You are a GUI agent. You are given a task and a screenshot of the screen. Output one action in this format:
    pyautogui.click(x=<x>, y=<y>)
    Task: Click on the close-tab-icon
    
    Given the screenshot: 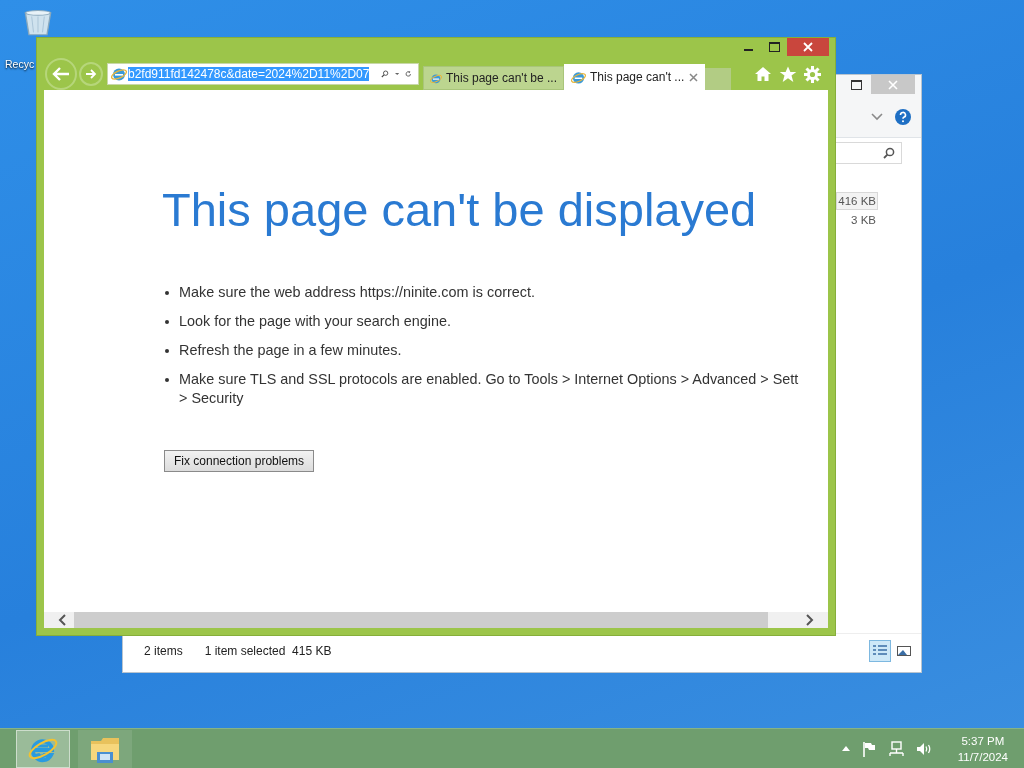 What is the action you would take?
    pyautogui.click(x=693, y=77)
    